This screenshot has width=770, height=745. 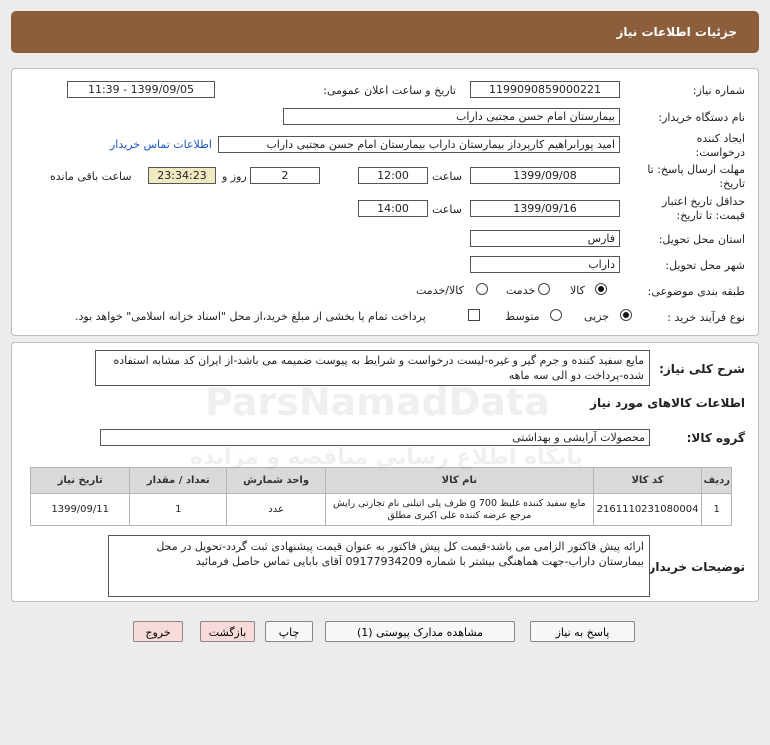 What do you see at coordinates (161, 144) in the screenshot?
I see `buyer-contact-link: اطلاعات تماس خریدار` at bounding box center [161, 144].